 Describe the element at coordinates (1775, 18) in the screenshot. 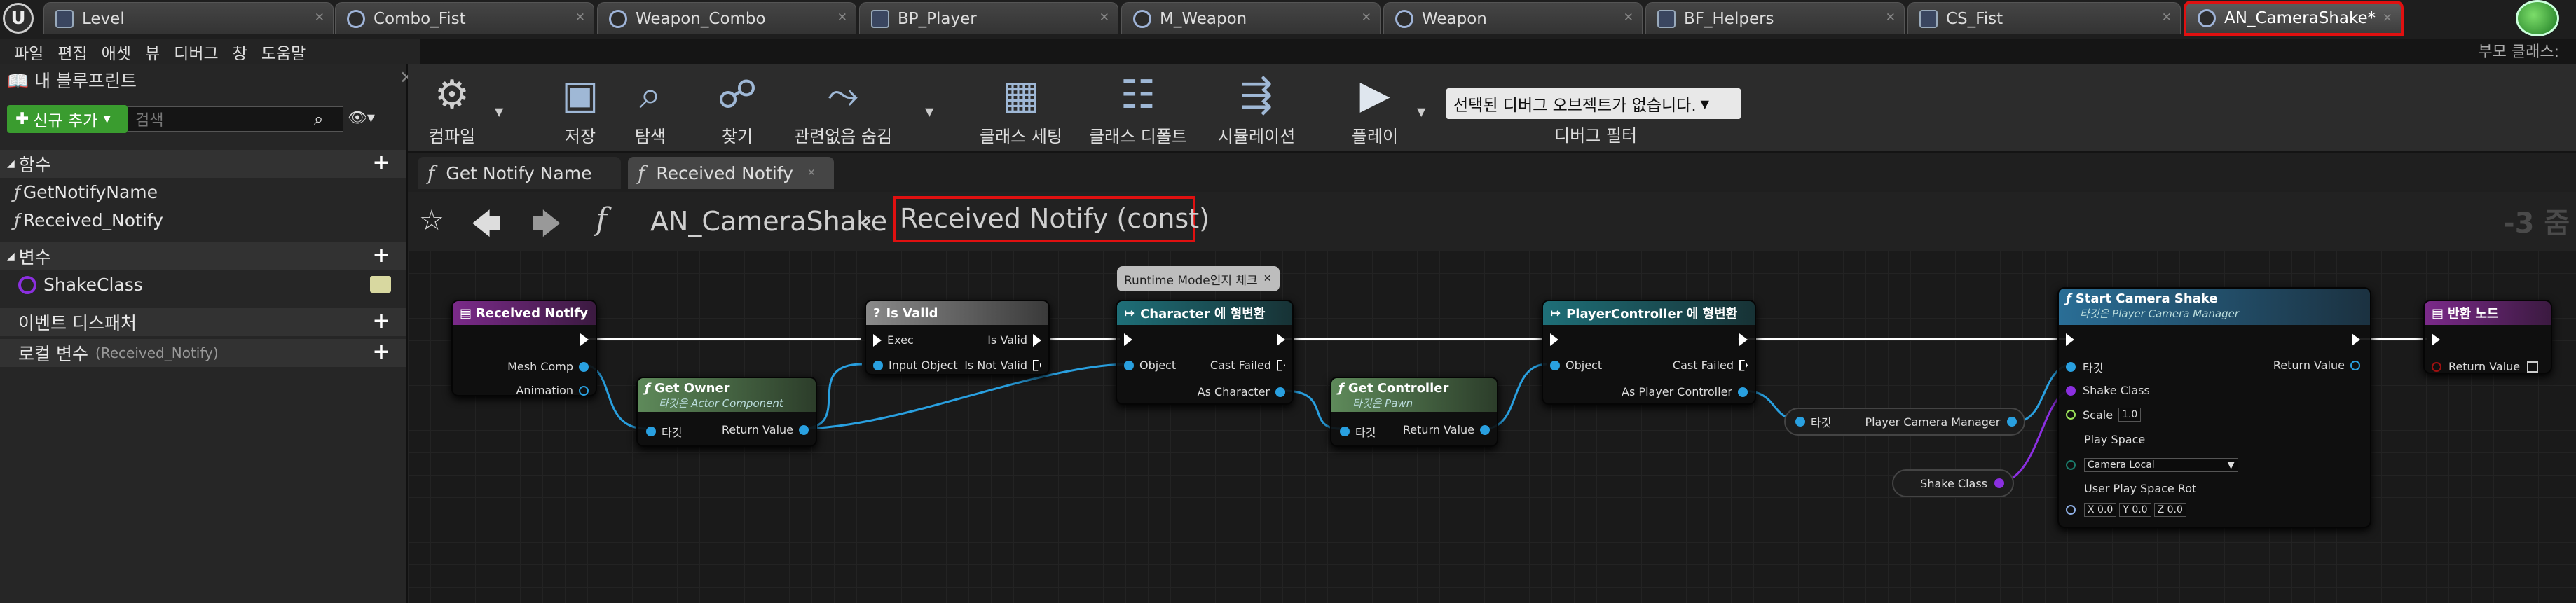

I see `tab-bf-helpers: BF_Helpers ✕` at that location.